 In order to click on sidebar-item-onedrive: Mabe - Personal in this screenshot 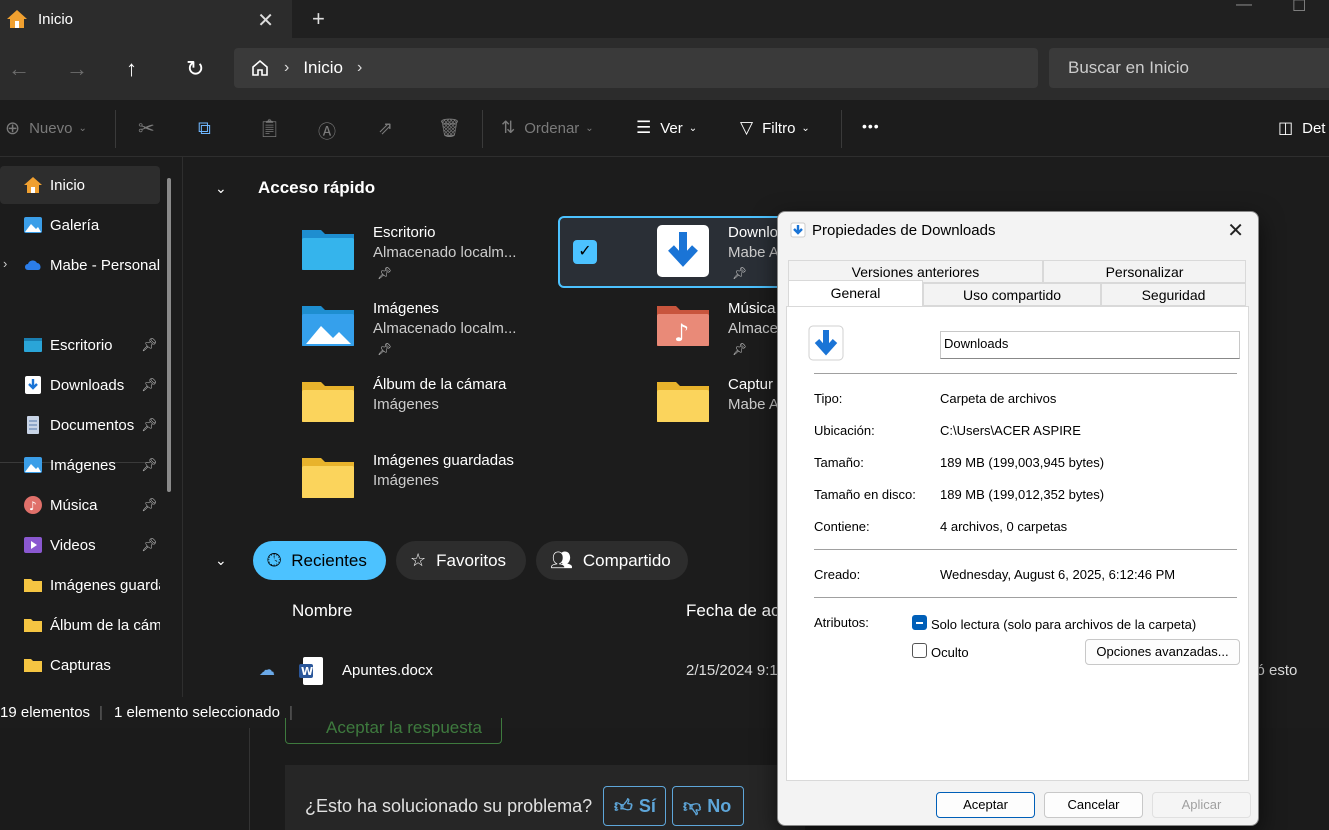, I will do `click(80, 265)`.